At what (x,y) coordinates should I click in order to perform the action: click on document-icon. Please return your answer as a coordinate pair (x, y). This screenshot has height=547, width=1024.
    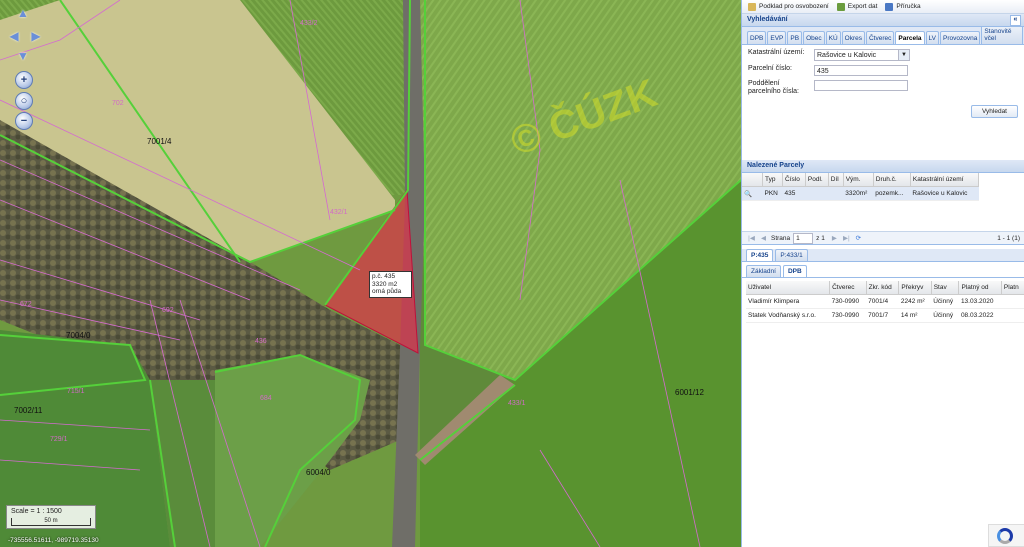
    Looking at the image, I should click on (752, 6).